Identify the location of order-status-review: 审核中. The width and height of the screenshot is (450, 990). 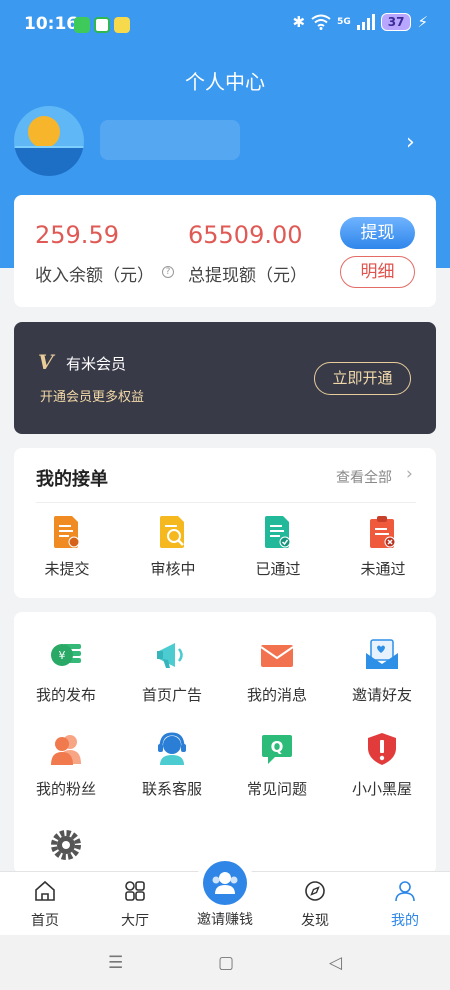
(173, 547).